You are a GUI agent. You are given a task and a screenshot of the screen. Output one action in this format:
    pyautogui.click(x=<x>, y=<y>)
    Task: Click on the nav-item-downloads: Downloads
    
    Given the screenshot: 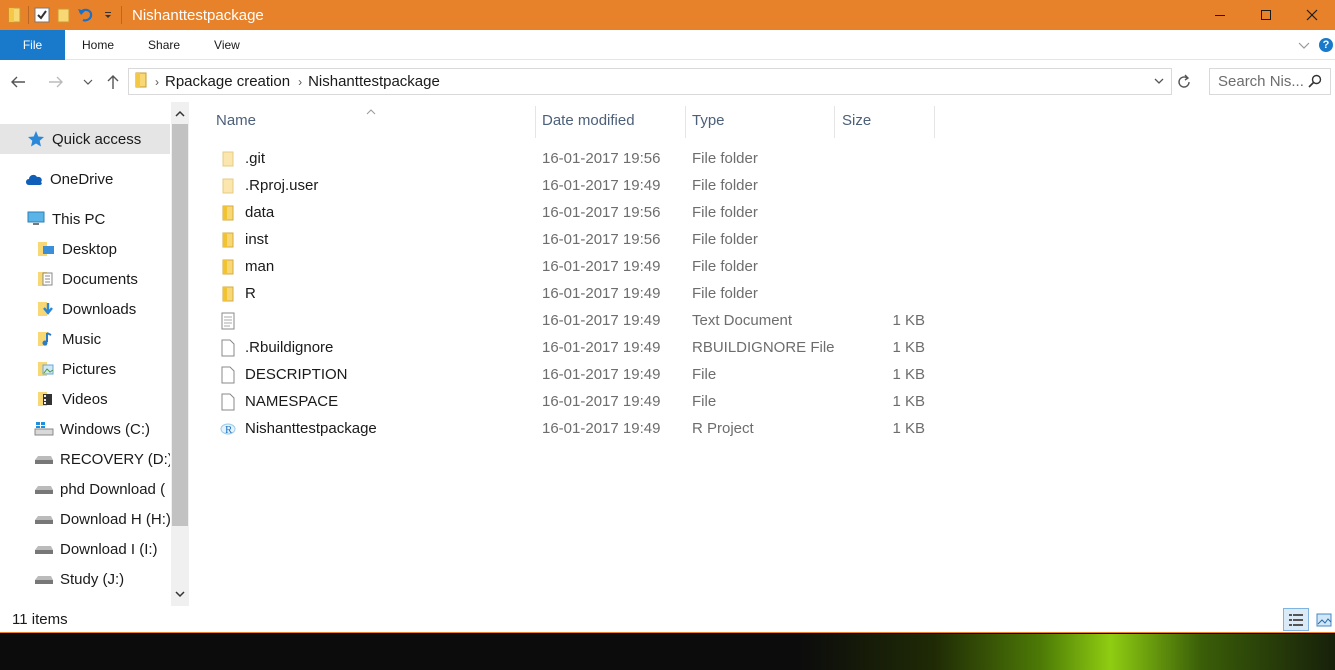 What is the action you would take?
    pyautogui.click(x=85, y=309)
    